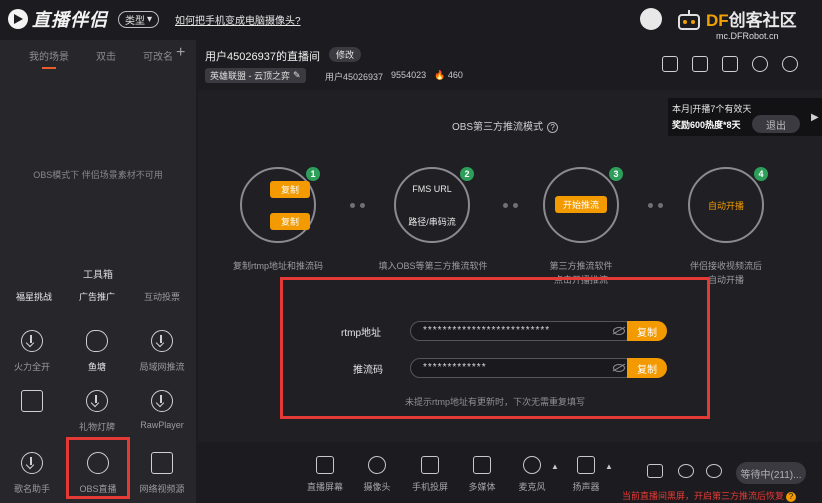  What do you see at coordinates (98, 275) in the screenshot?
I see `toolbox-title: 工具箱` at bounding box center [98, 275].